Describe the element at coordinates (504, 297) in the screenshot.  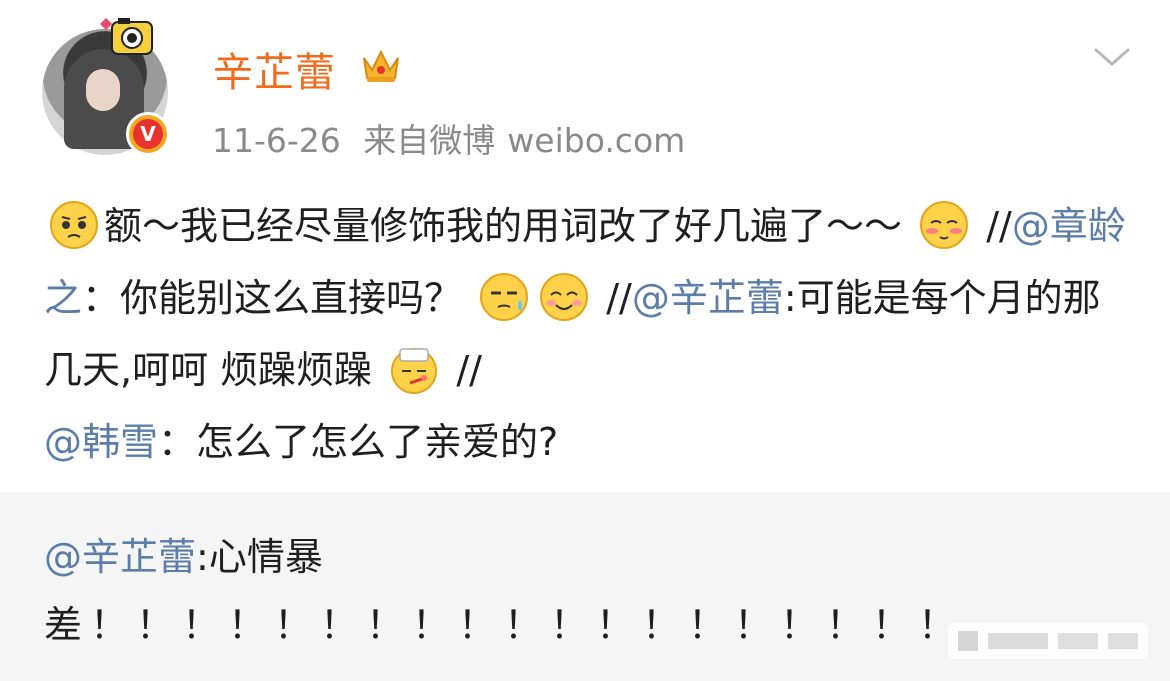
I see `sweat-emoji-icon` at that location.